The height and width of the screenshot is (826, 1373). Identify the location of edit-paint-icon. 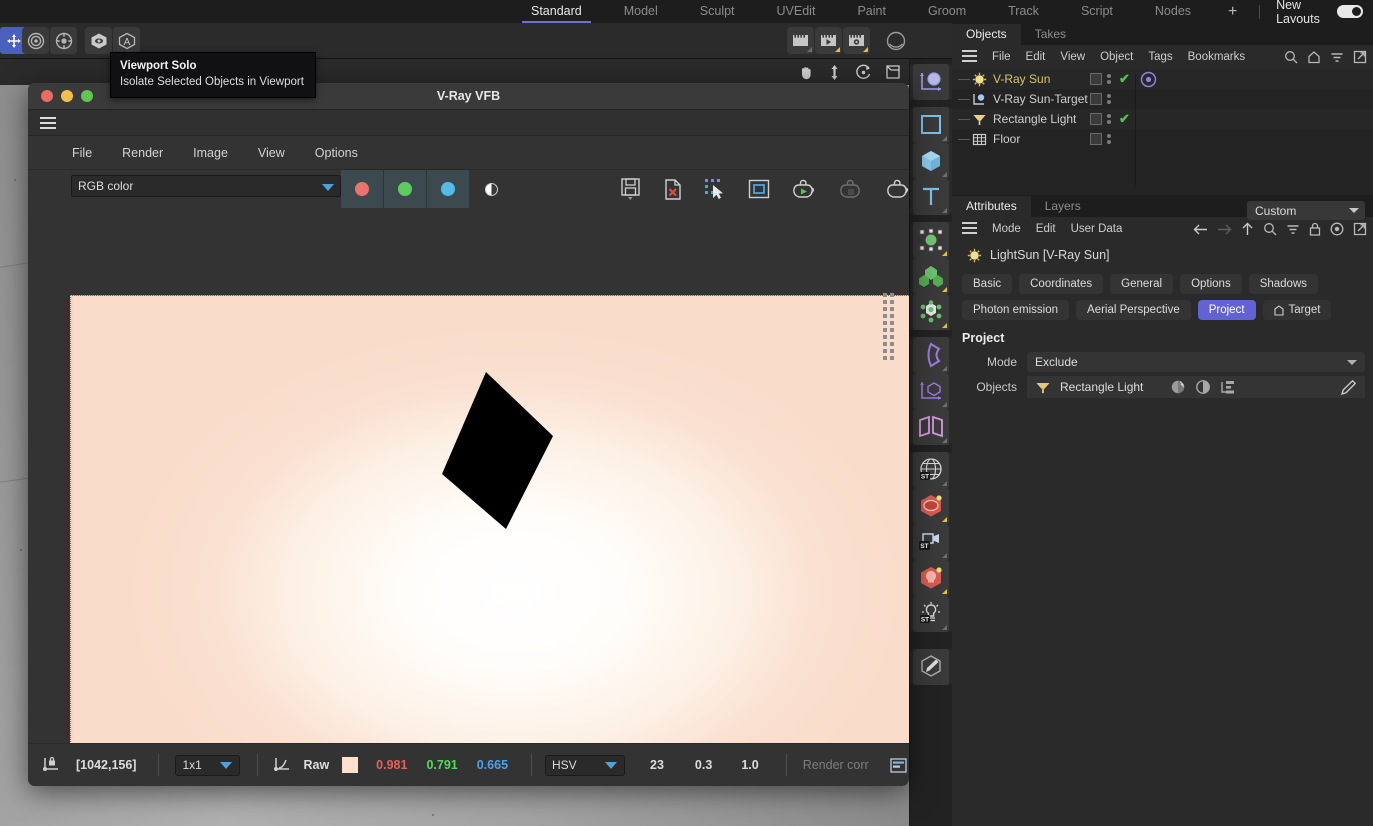
(931, 667).